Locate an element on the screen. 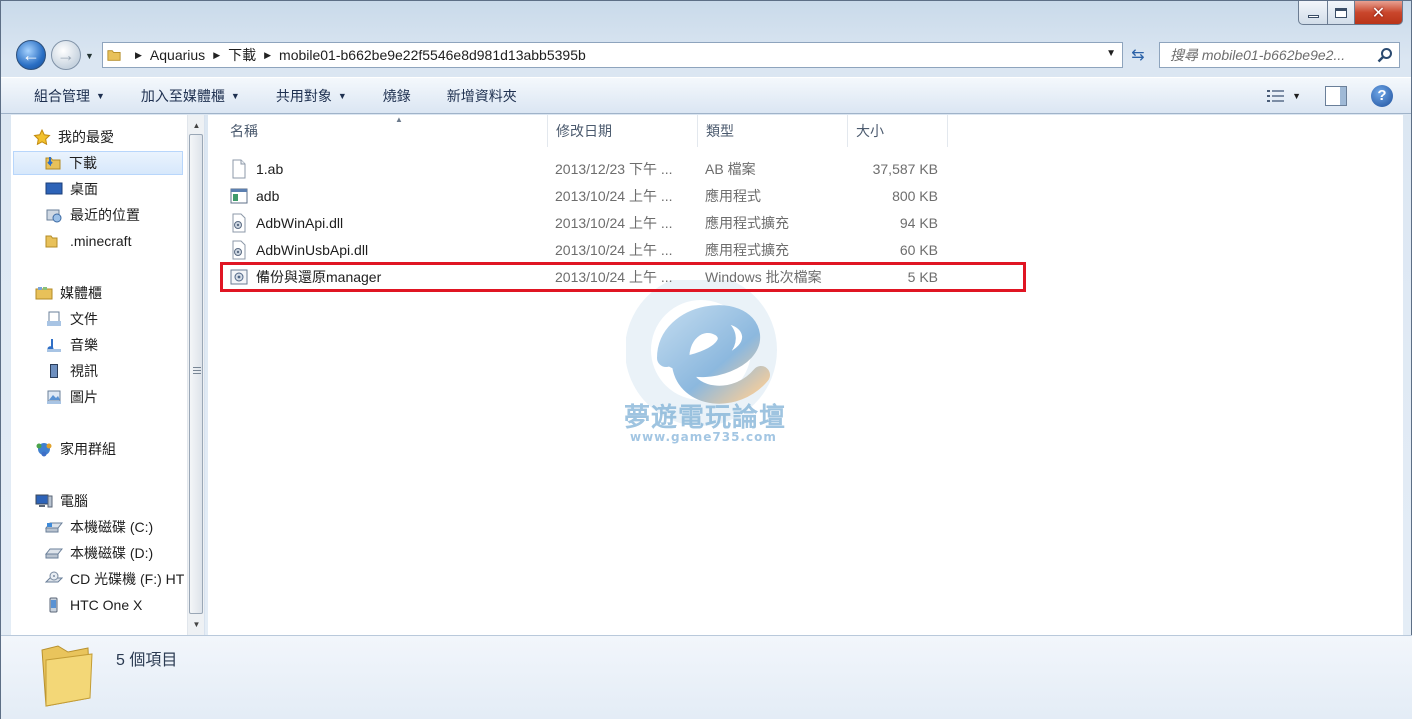 Image resolution: width=1412 pixels, height=719 pixels. help-icon: ? is located at coordinates (1382, 95).